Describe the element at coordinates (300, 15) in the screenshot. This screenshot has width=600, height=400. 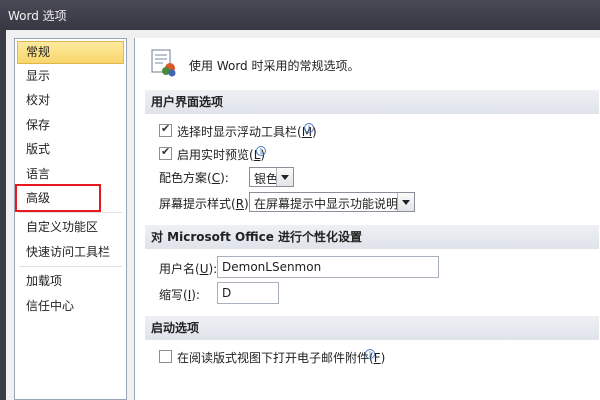
I see `title-bar: Word 选项` at that location.